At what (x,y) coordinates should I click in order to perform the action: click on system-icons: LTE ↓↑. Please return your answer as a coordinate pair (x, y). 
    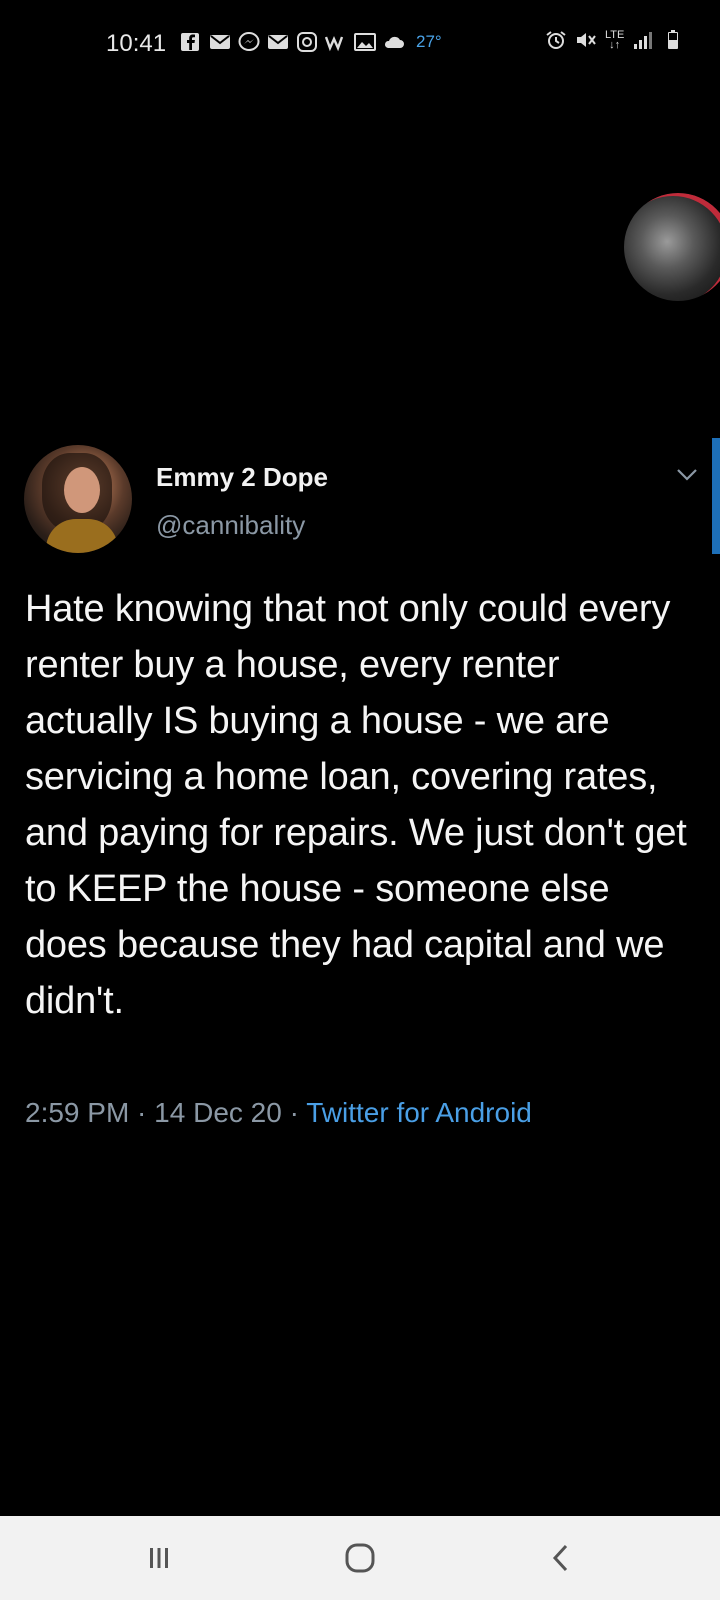
    Looking at the image, I should click on (614, 40).